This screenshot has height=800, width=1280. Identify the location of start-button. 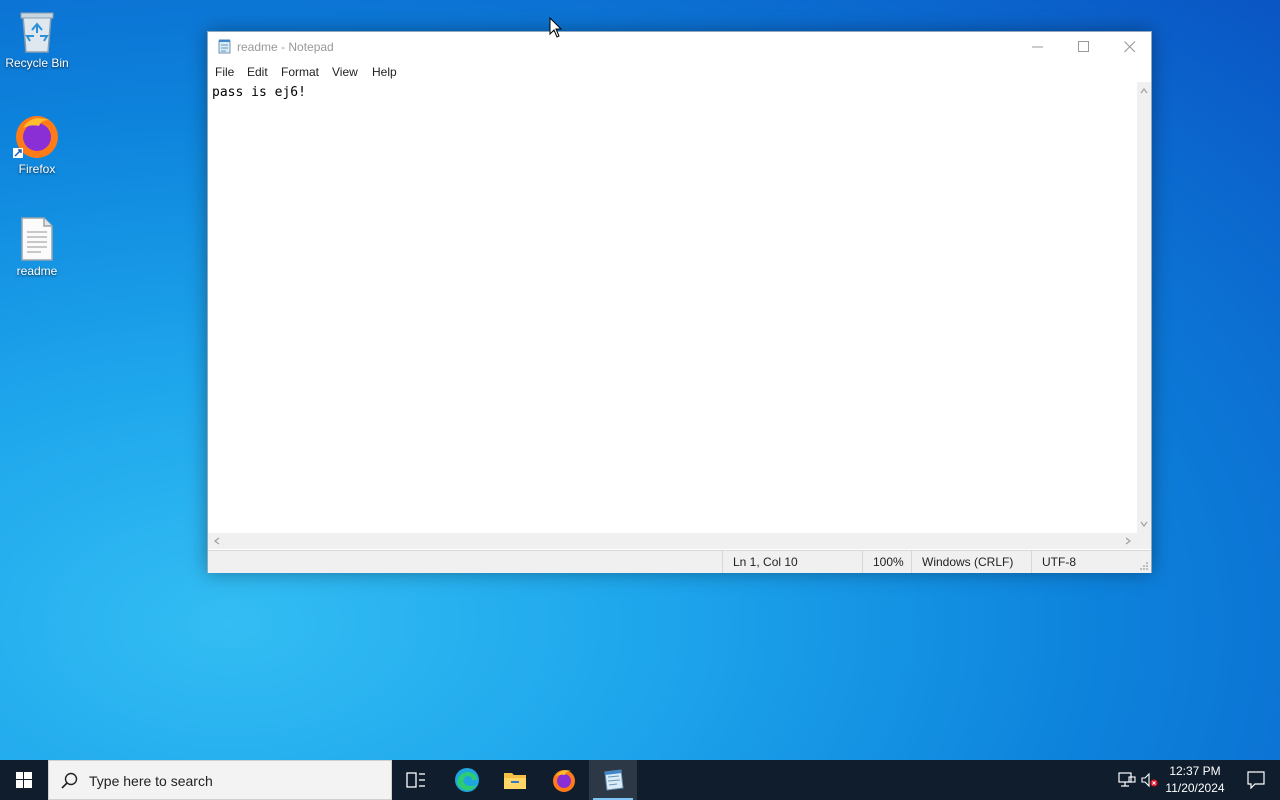
(24, 780).